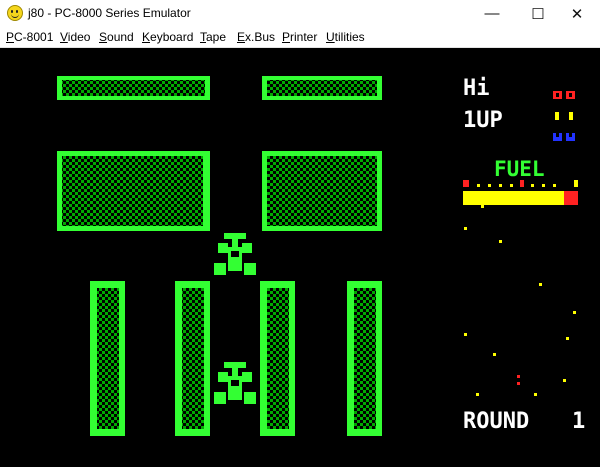  What do you see at coordinates (564, 116) in the screenshot?
I see `lives-indicator-yellow` at bounding box center [564, 116].